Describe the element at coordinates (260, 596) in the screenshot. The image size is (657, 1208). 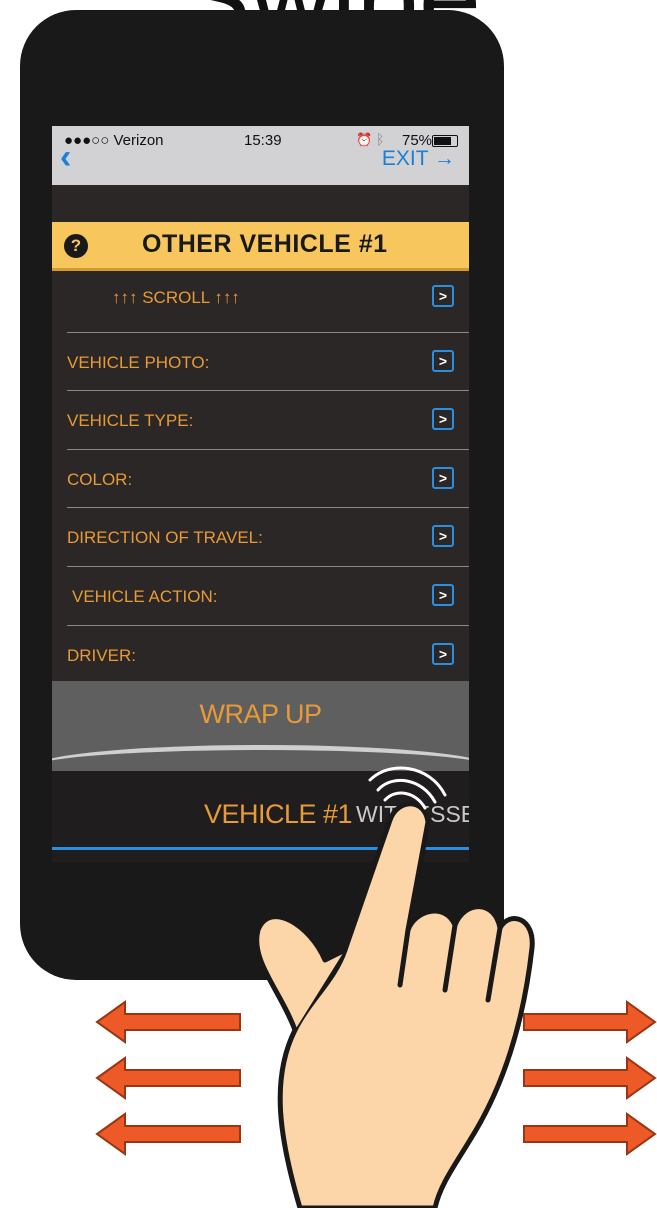
I see `list-item-vehicle-action: VEHICLE ACTION: >` at that location.